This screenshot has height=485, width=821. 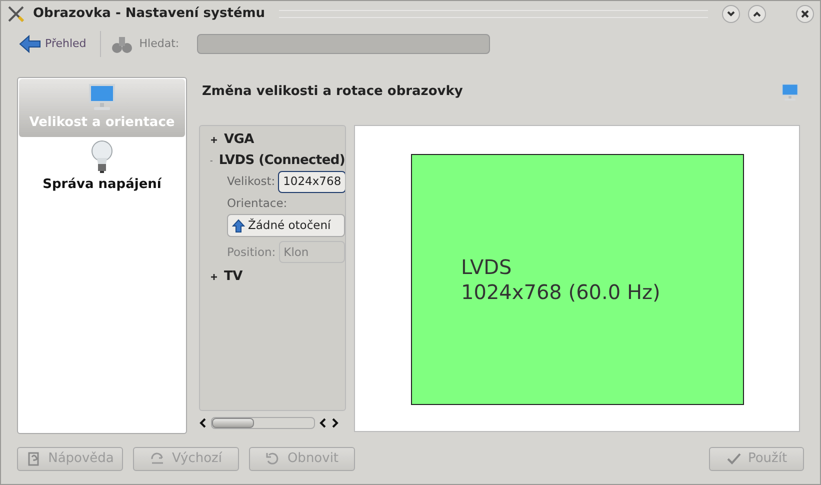 I want to click on size-dropdown: 1024x768, so click(x=311, y=182).